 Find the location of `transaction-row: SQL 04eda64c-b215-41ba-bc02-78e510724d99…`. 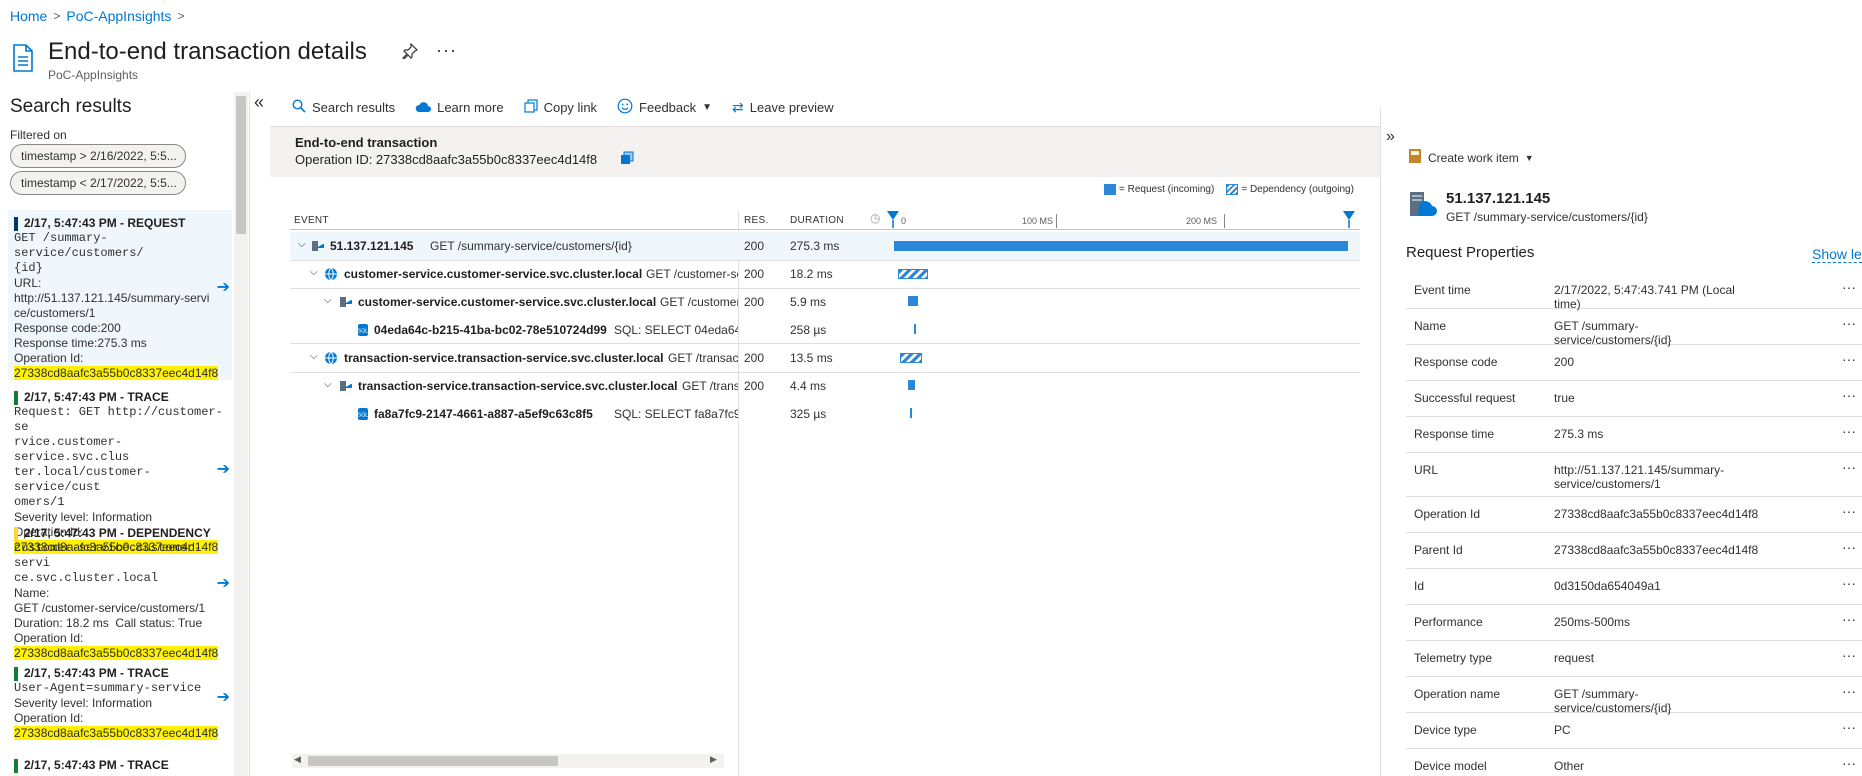

transaction-row: SQL 04eda64c-b215-41ba-bc02-78e510724d99… is located at coordinates (825, 330).